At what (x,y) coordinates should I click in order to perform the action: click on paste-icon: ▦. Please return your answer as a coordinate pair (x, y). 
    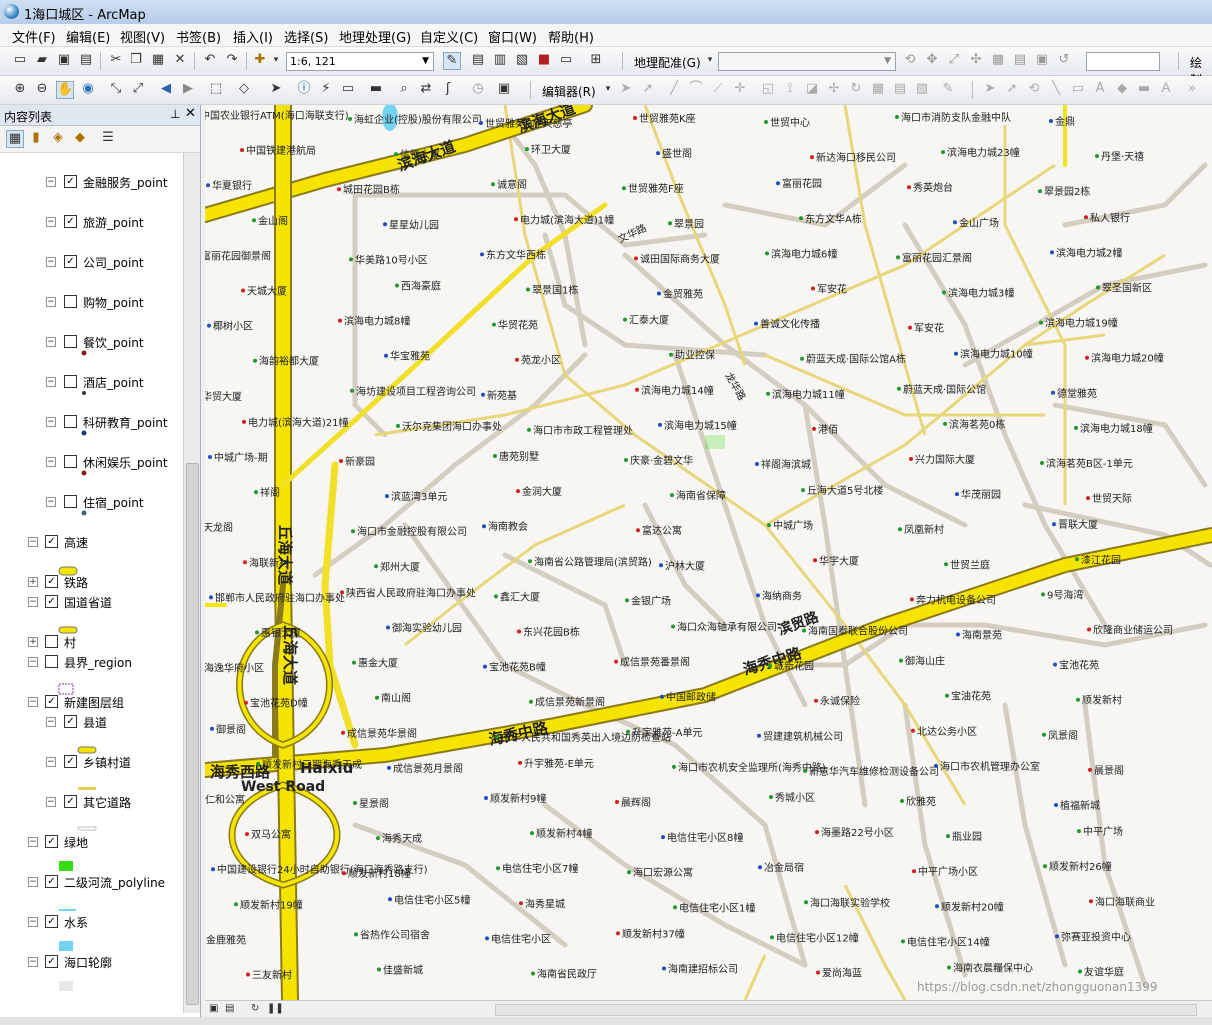
    Looking at the image, I should click on (158, 60).